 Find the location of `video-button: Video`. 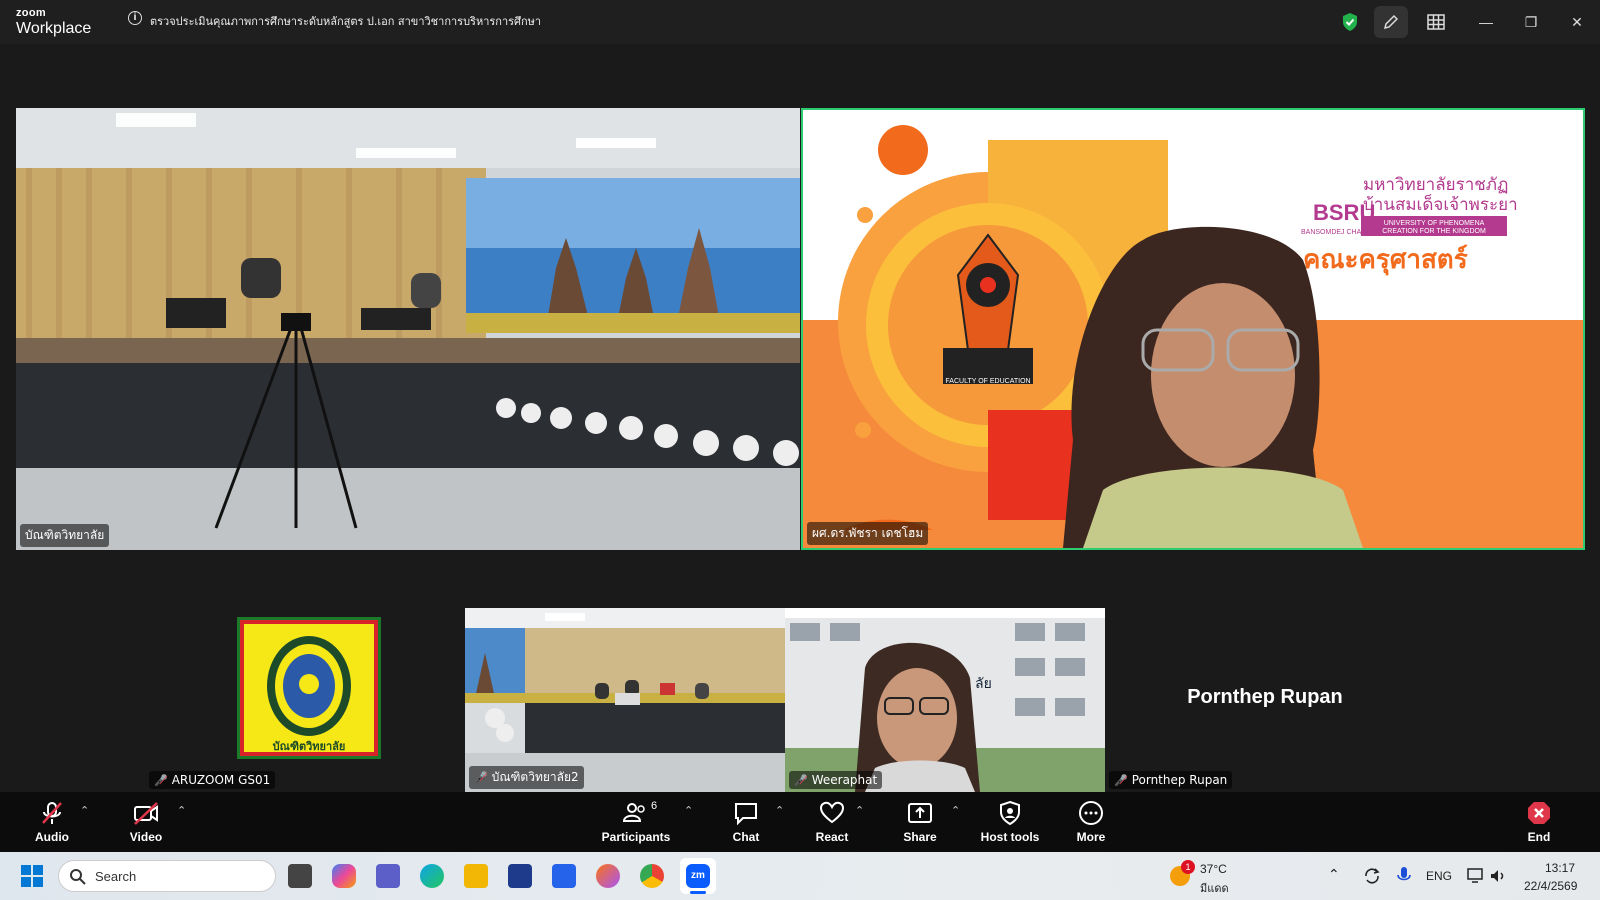

video-button: Video is located at coordinates (146, 822).